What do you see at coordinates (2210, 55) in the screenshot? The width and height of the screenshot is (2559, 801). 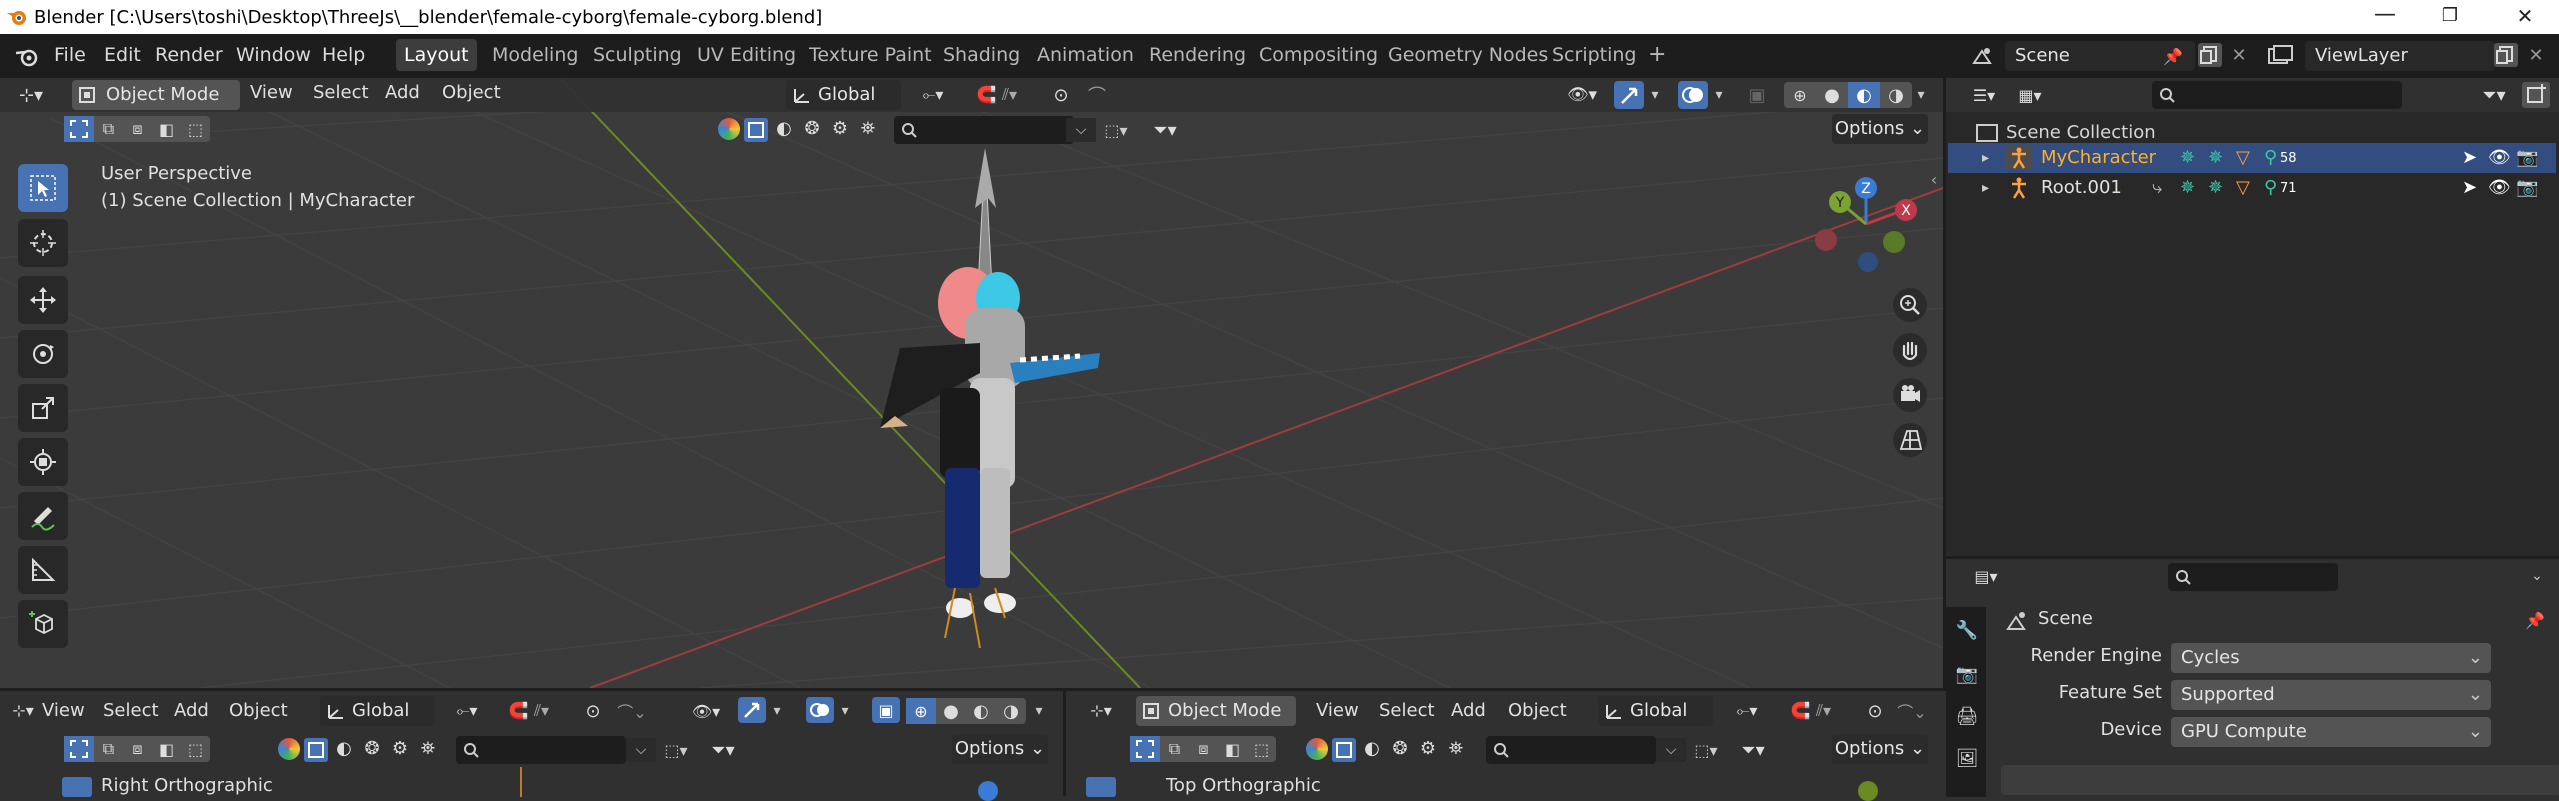 I see `new-scene-button` at bounding box center [2210, 55].